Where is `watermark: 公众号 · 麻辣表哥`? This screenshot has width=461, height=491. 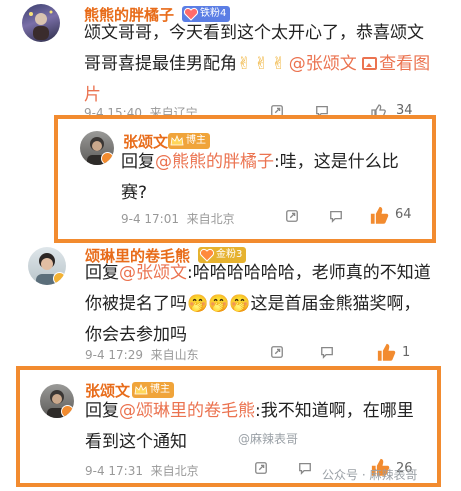
watermark: 公众号 · 麻辣表哥 is located at coordinates (370, 475).